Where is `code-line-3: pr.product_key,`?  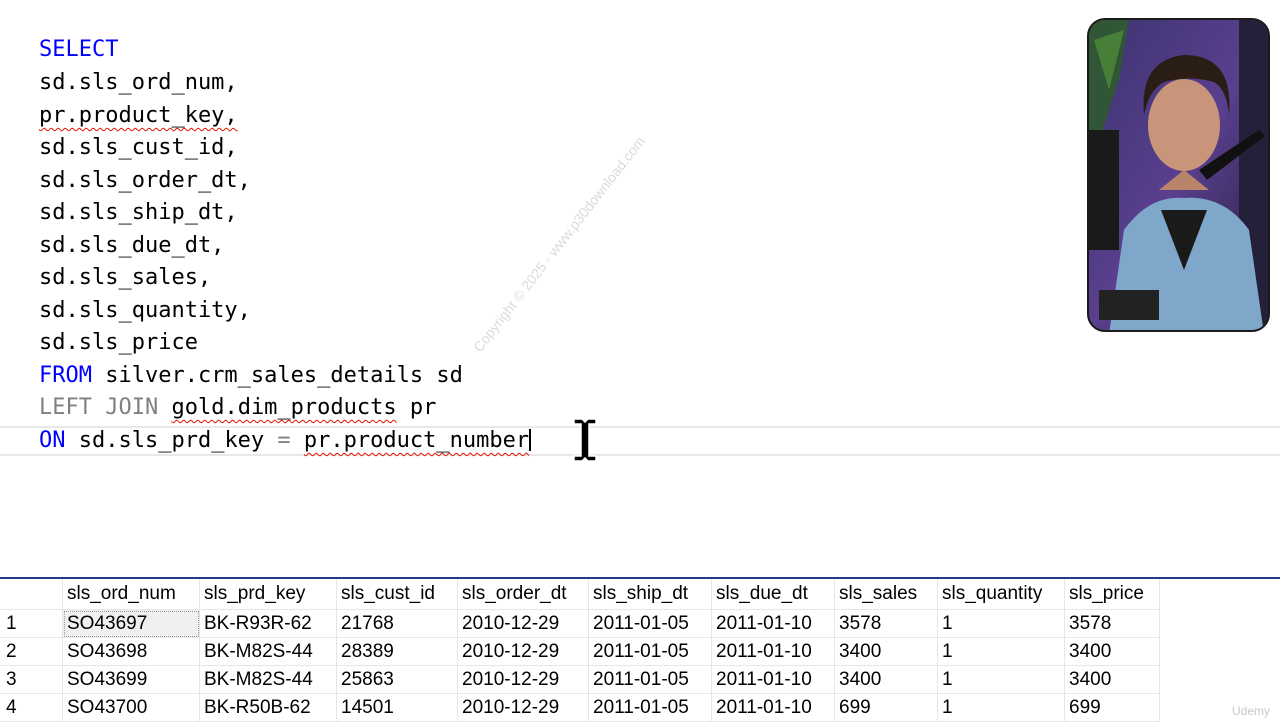 code-line-3: pr.product_key, is located at coordinates (138, 116).